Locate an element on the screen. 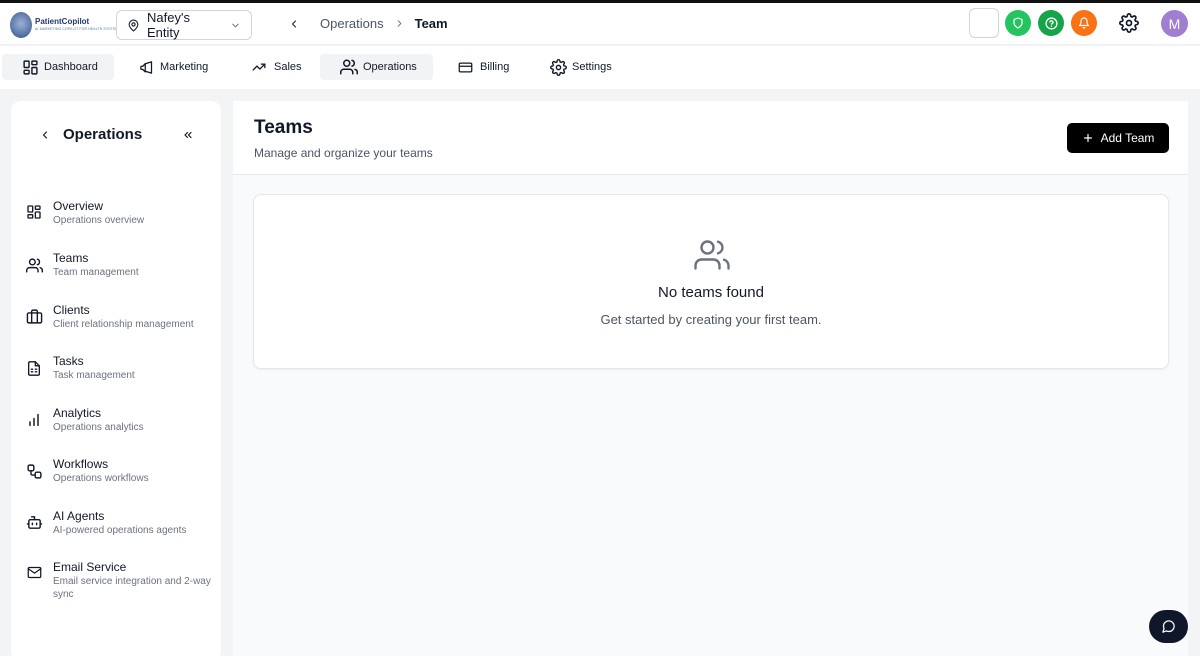 The width and height of the screenshot is (1200, 656). sidebar-item-ai-agents: AI Agents AI-powered operations agents is located at coordinates (116, 531).